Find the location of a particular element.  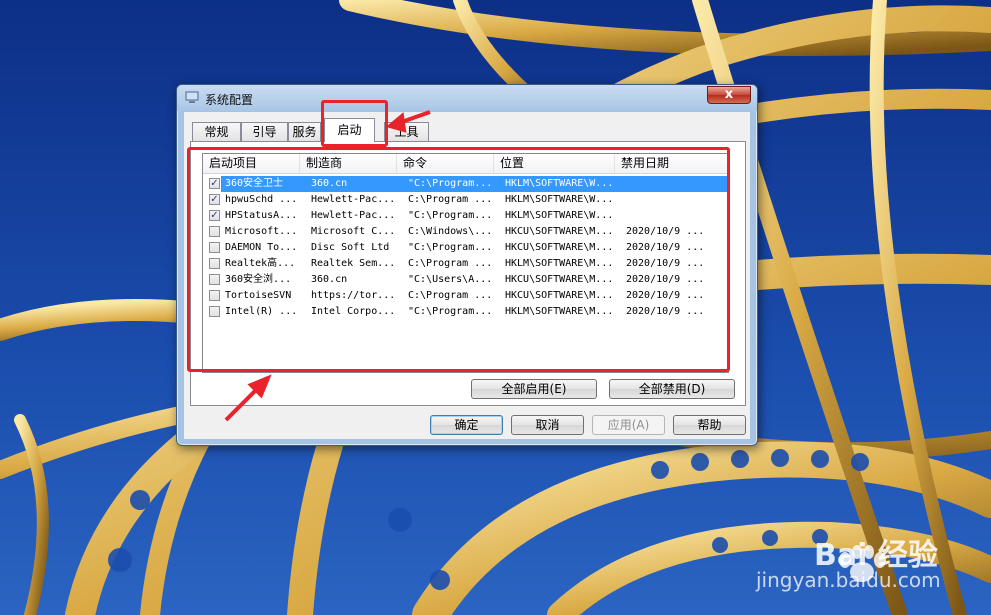

annotation-arrows is located at coordinates (327, 266).